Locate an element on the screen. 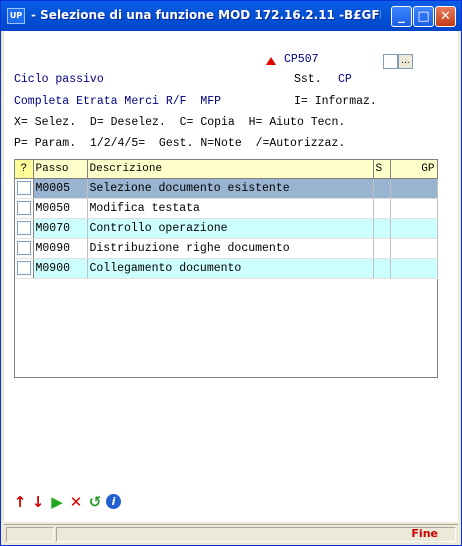 This screenshot has width=462, height=546. descrizione-cell: Collegamento documento is located at coordinates (230, 268).